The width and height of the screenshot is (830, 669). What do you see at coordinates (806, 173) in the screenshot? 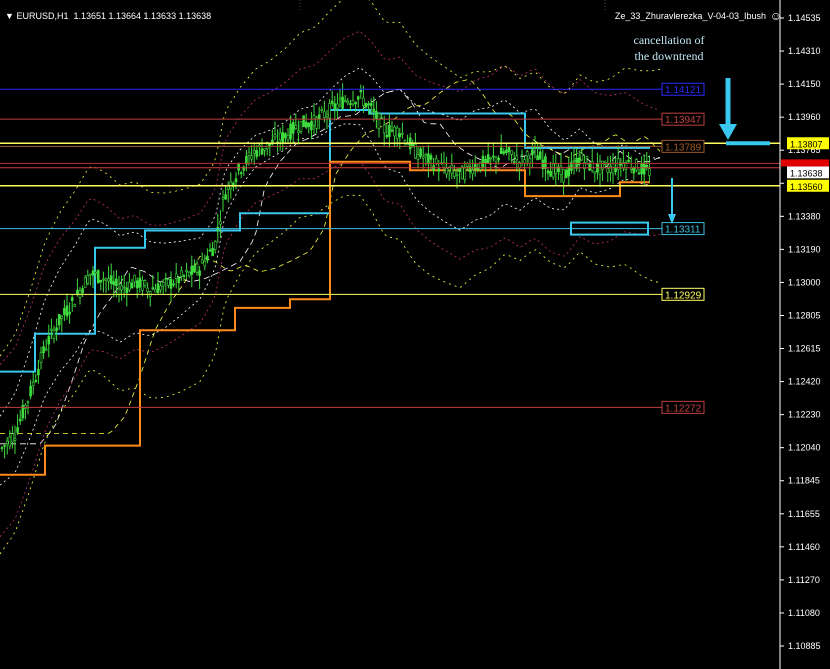
I see `price-tag-label: 1.13638` at bounding box center [806, 173].